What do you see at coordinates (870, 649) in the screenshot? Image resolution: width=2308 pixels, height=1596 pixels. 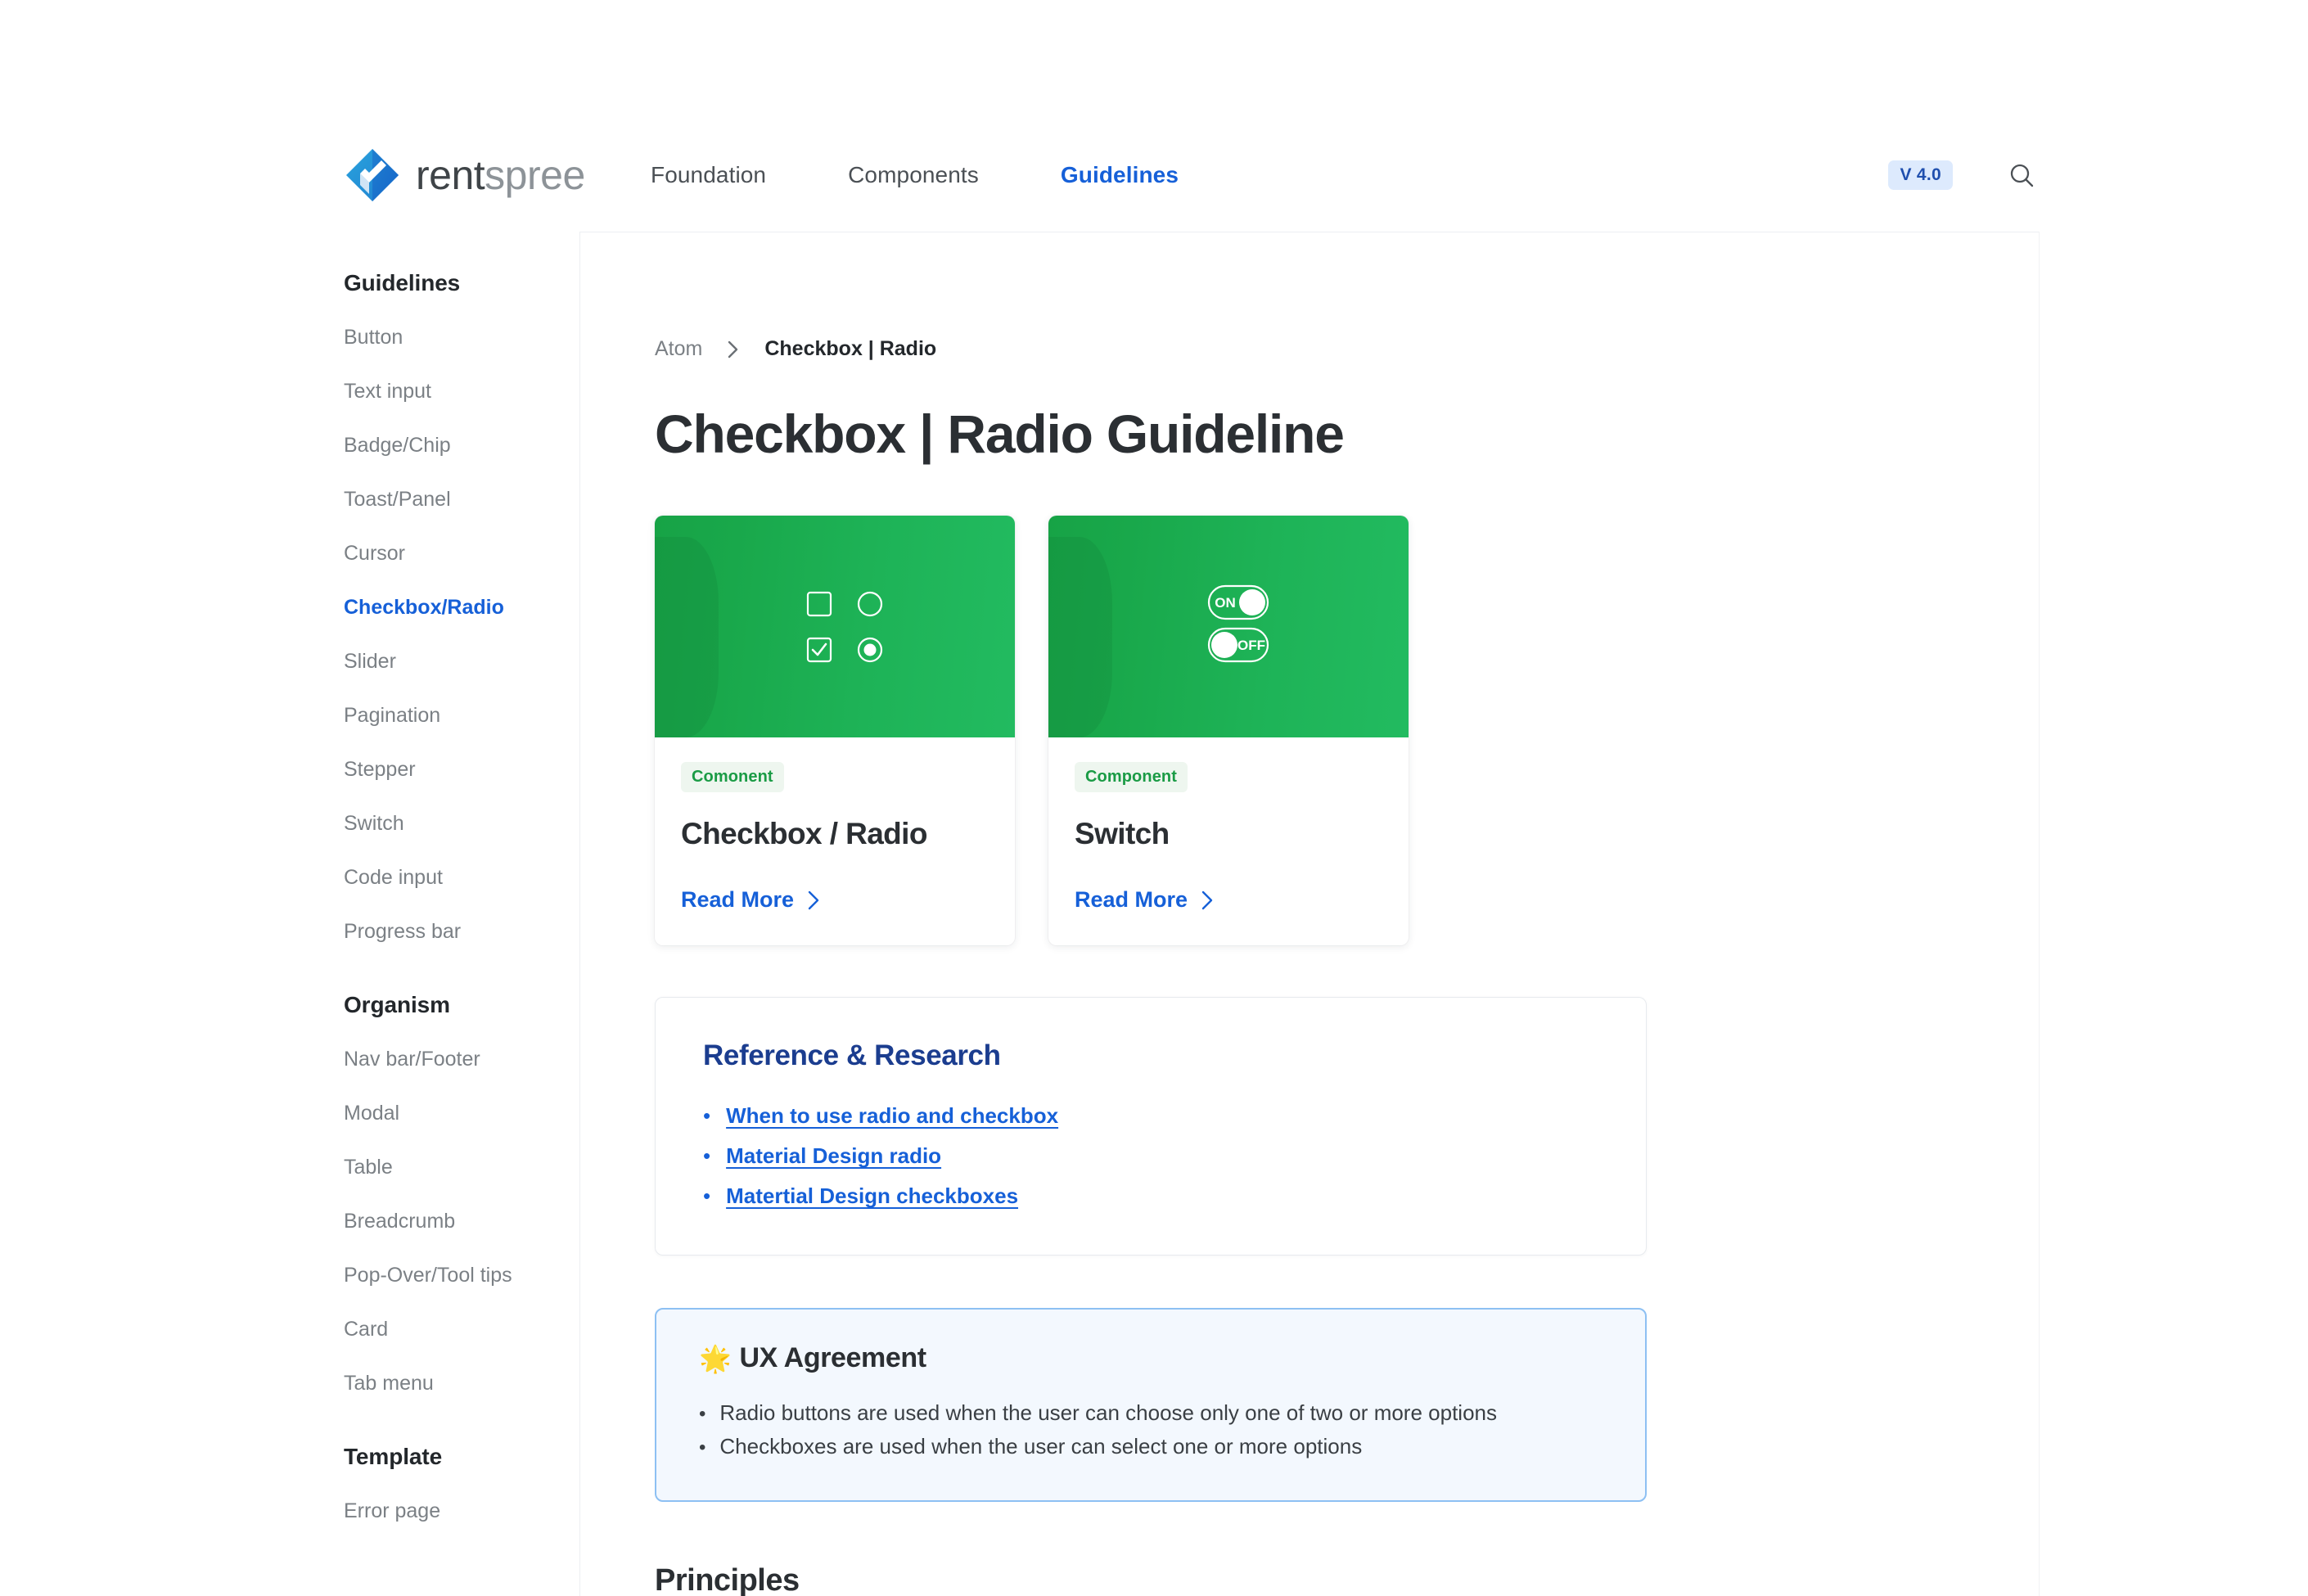 I see `radio-selected-icon` at bounding box center [870, 649].